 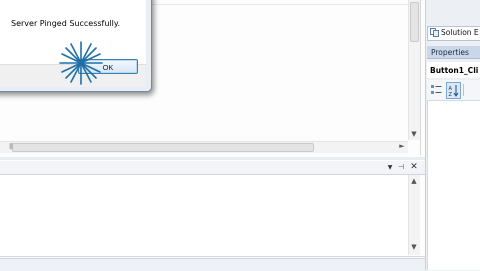 I want to click on tab-solution-explorer-label: Solution E, so click(x=460, y=32).